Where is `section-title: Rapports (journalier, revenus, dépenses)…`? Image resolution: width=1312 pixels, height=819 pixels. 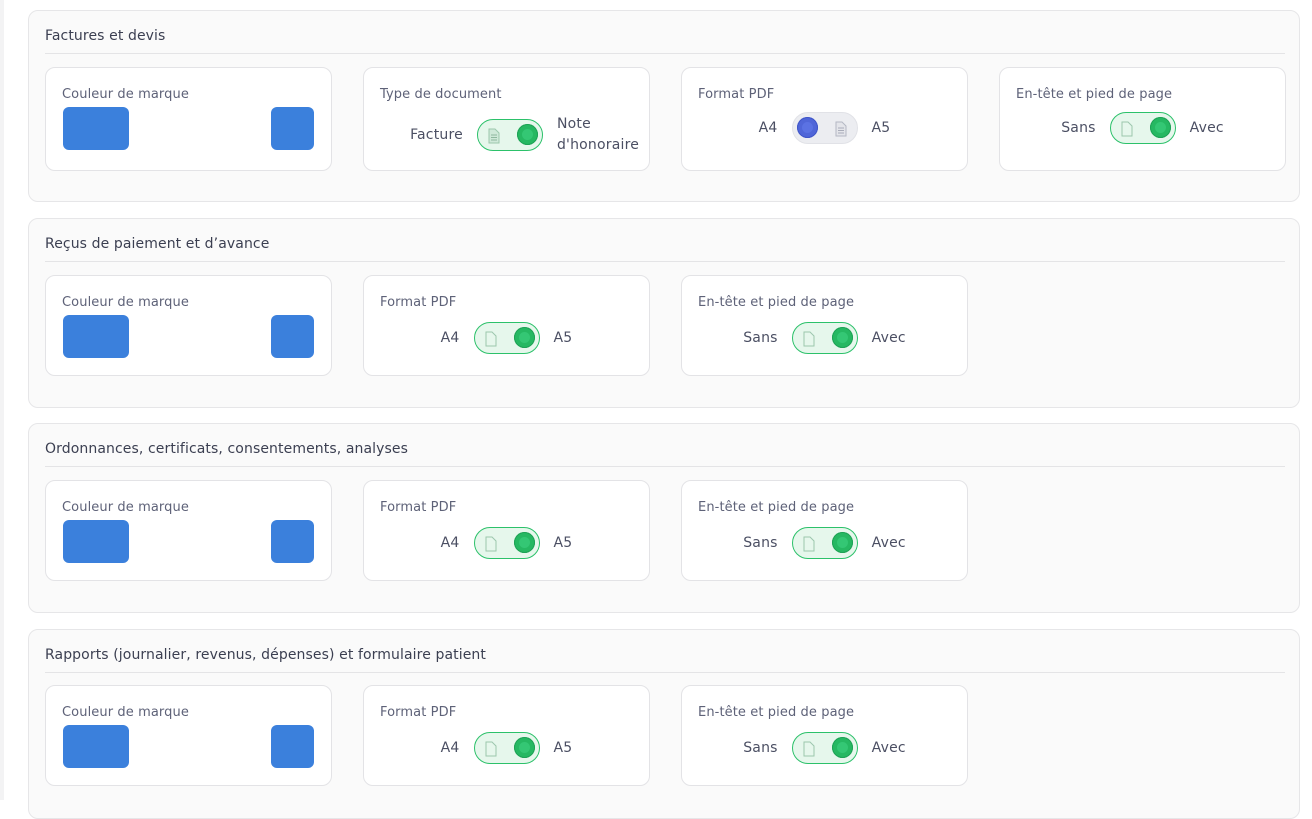
section-title: Rapports (journalier, revenus, dépenses)… is located at coordinates (265, 655).